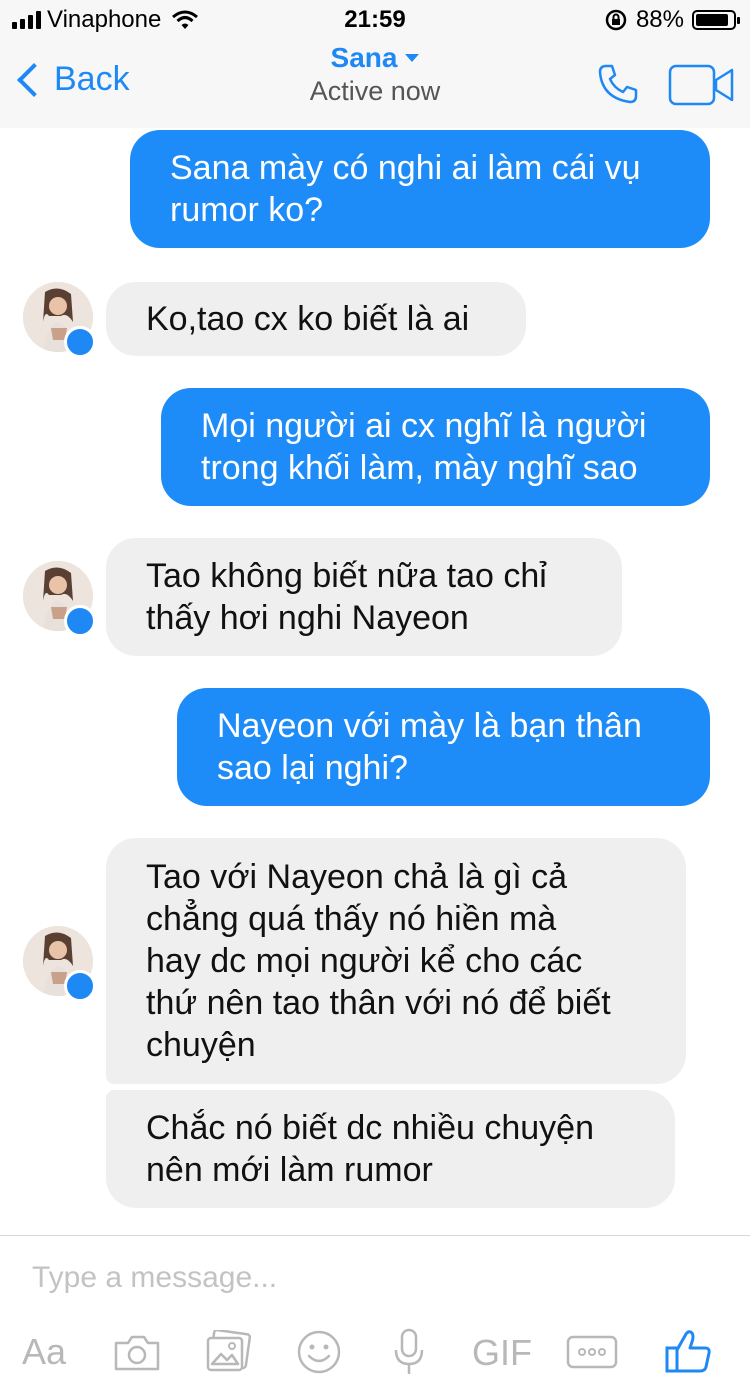  What do you see at coordinates (443, 747) in the screenshot?
I see `outgoing-message: Nayeon với mày là bạn thân sao lại nghi?` at bounding box center [443, 747].